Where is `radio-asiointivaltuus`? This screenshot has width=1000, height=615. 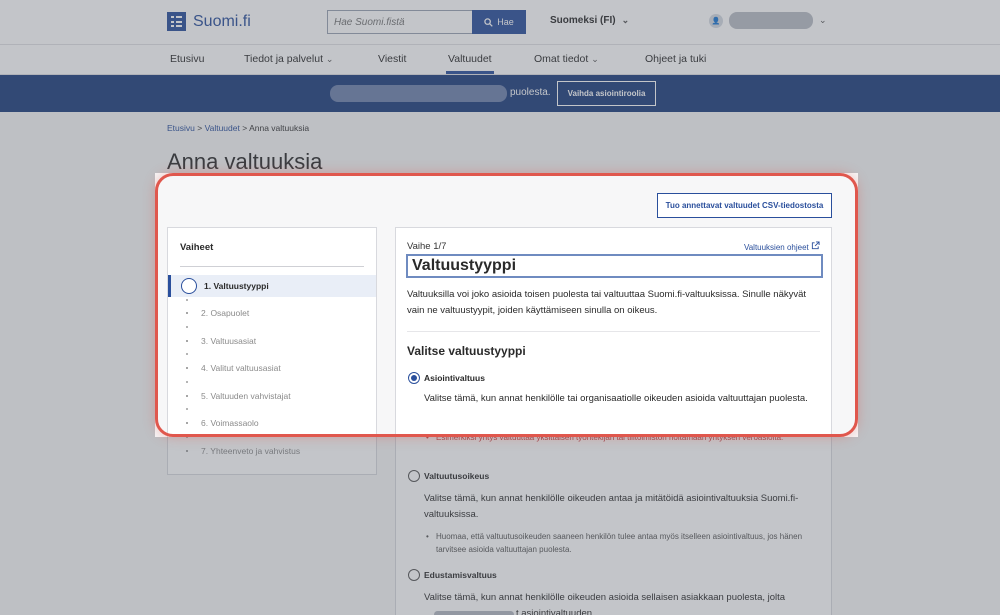 radio-asiointivaltuus is located at coordinates (414, 378).